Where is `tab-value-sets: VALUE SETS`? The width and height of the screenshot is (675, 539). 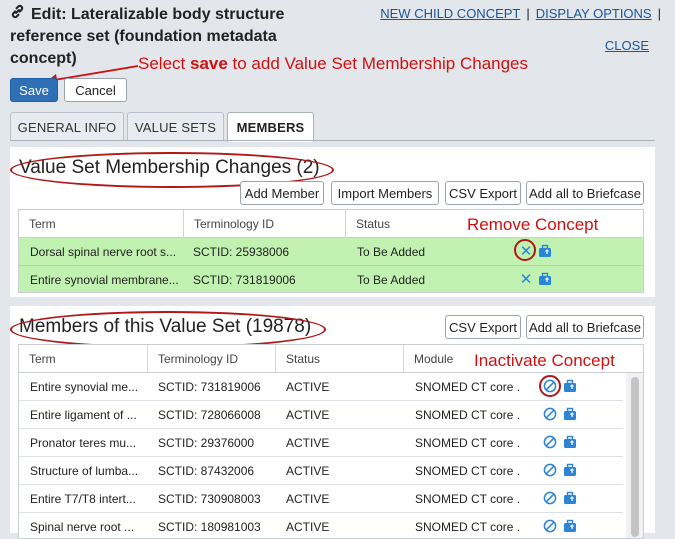 tab-value-sets: VALUE SETS is located at coordinates (175, 126).